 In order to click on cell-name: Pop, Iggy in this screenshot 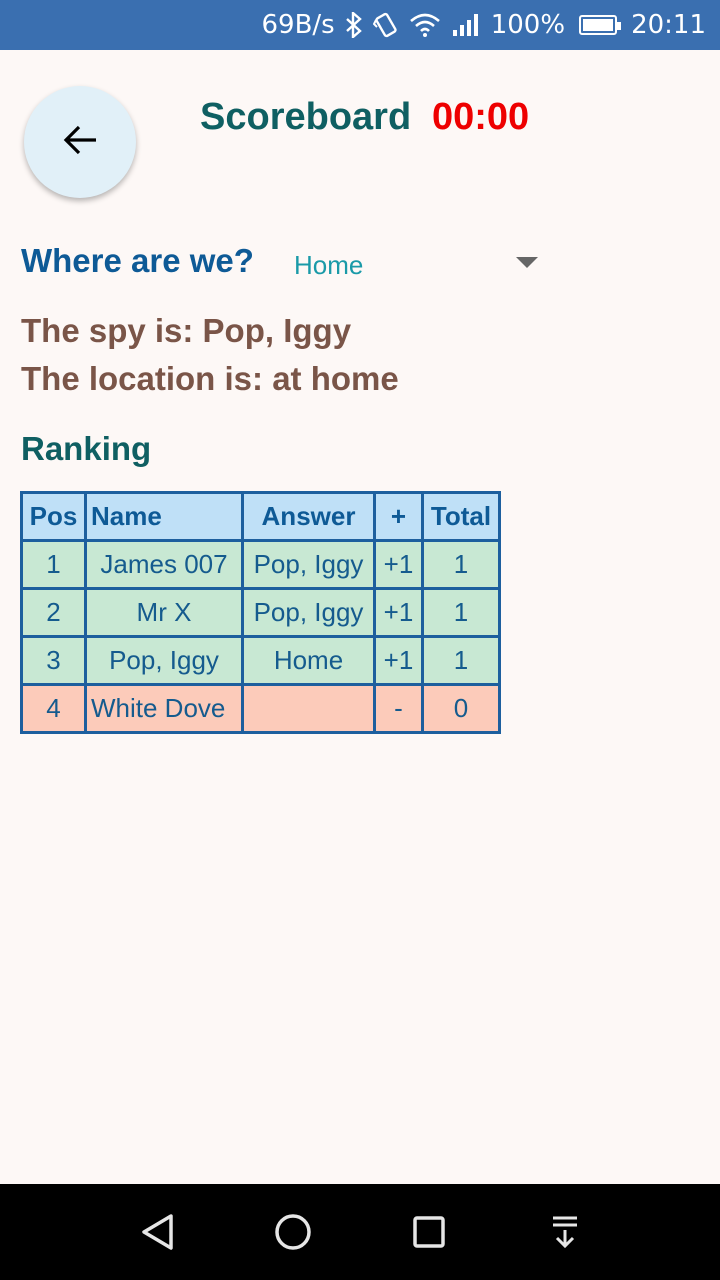, I will do `click(164, 660)`.